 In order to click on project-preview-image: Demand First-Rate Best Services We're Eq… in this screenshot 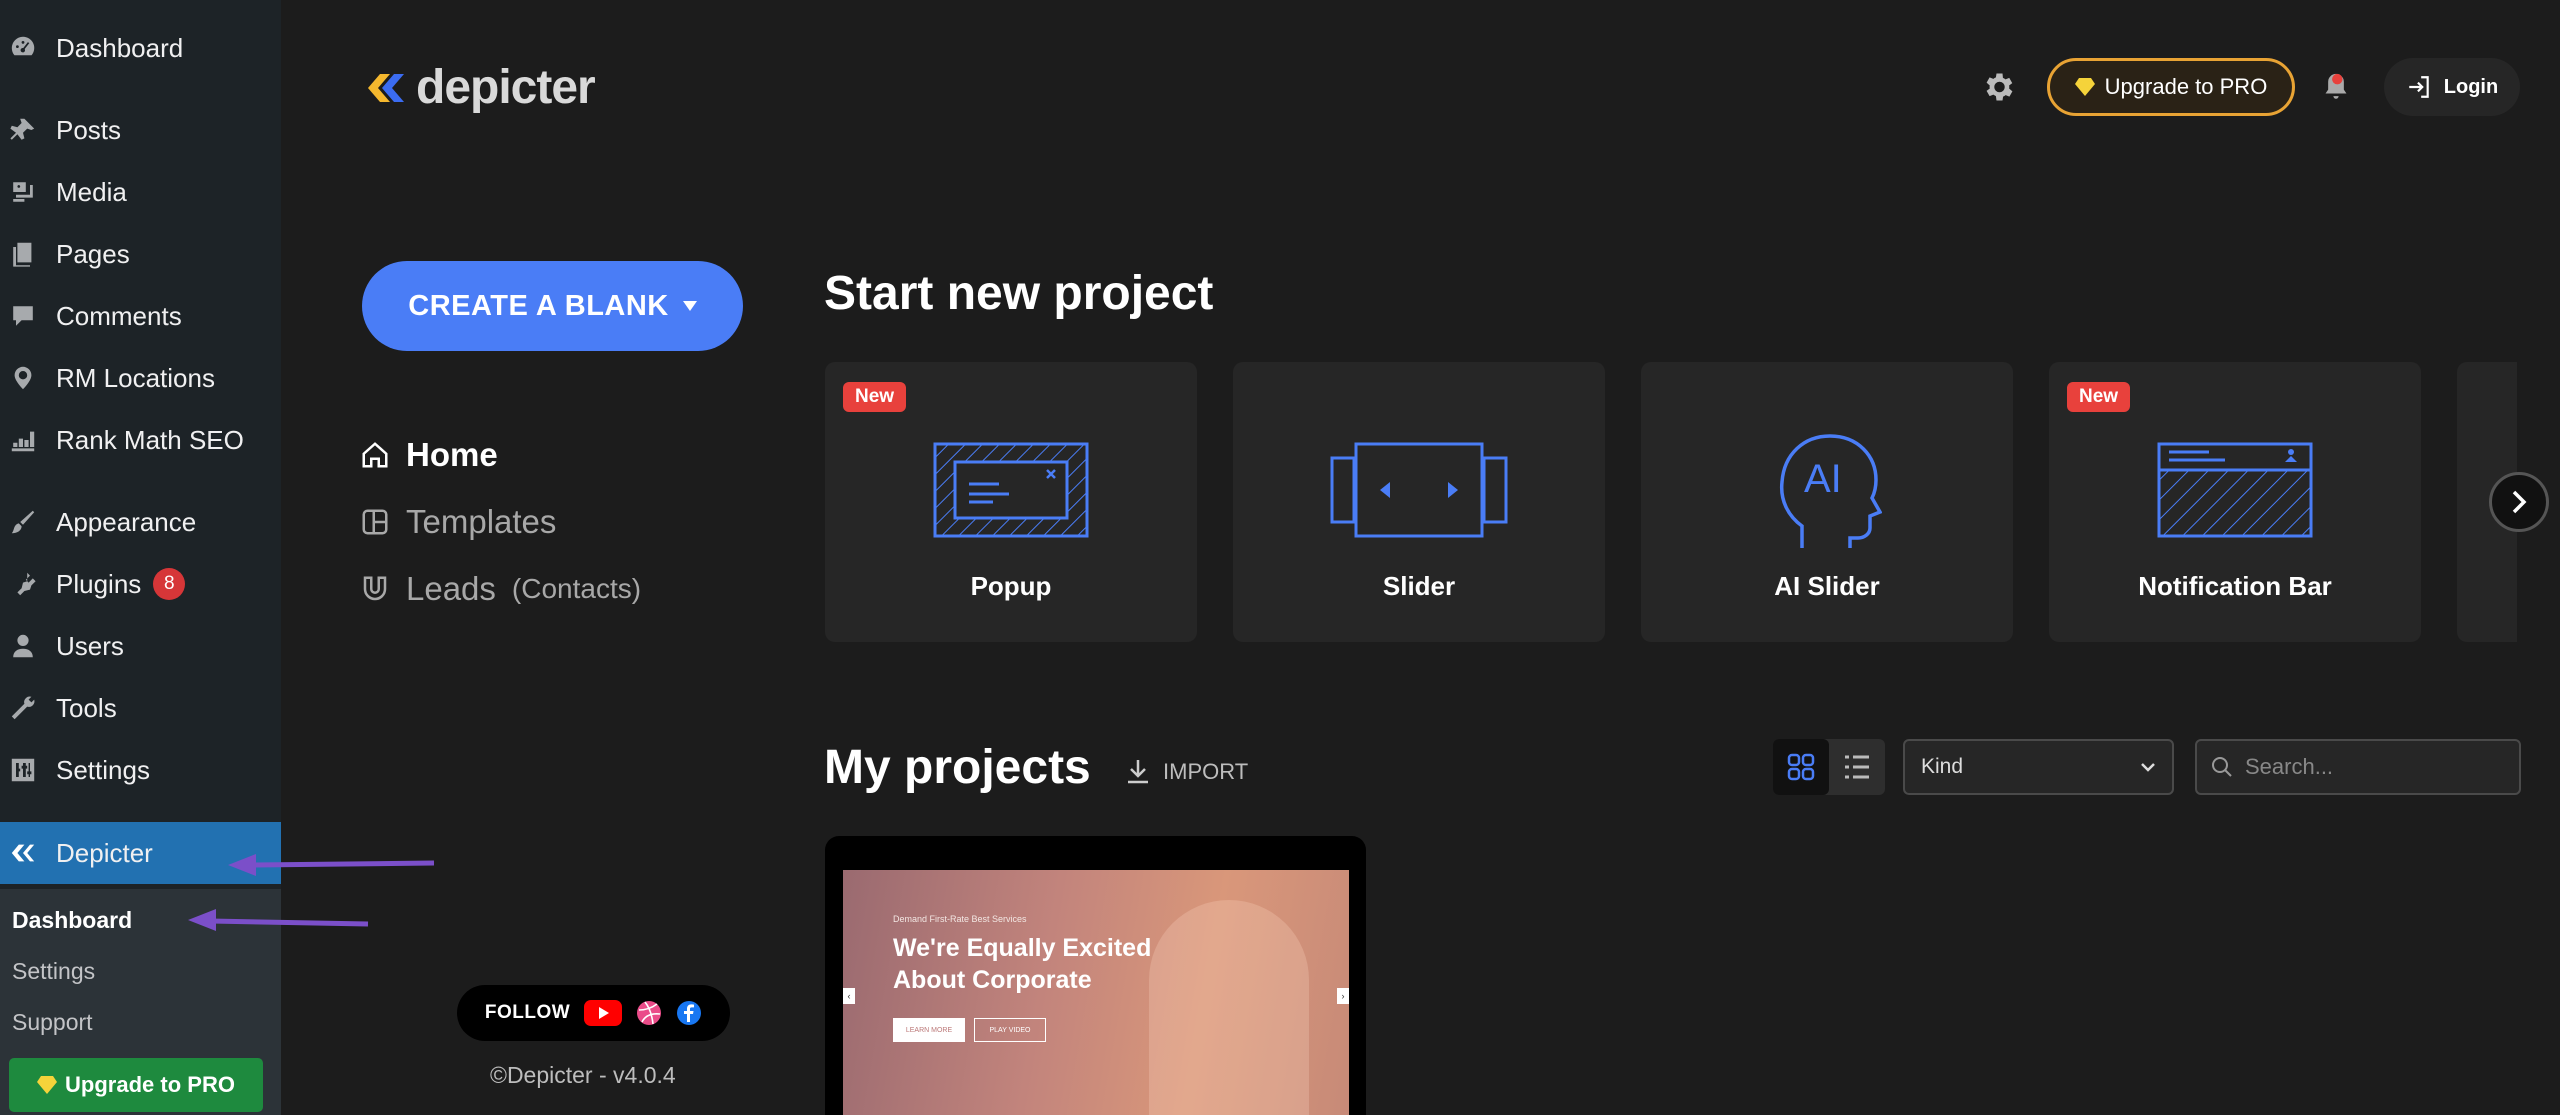, I will do `click(1096, 992)`.